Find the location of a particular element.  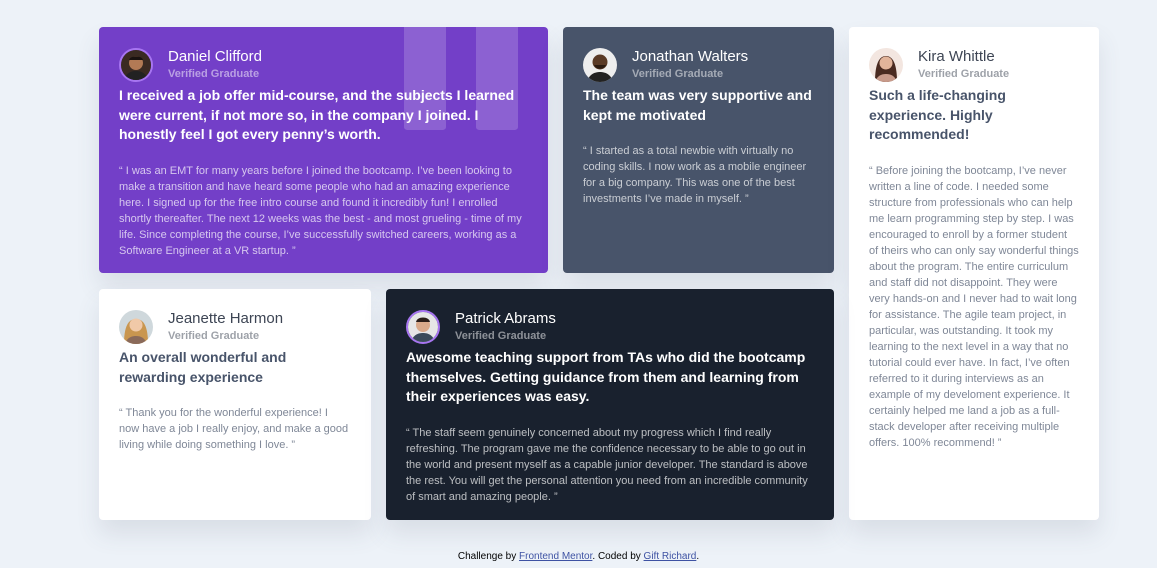

card-header: Kira Whittle Verified Graduate is located at coordinates (974, 64).